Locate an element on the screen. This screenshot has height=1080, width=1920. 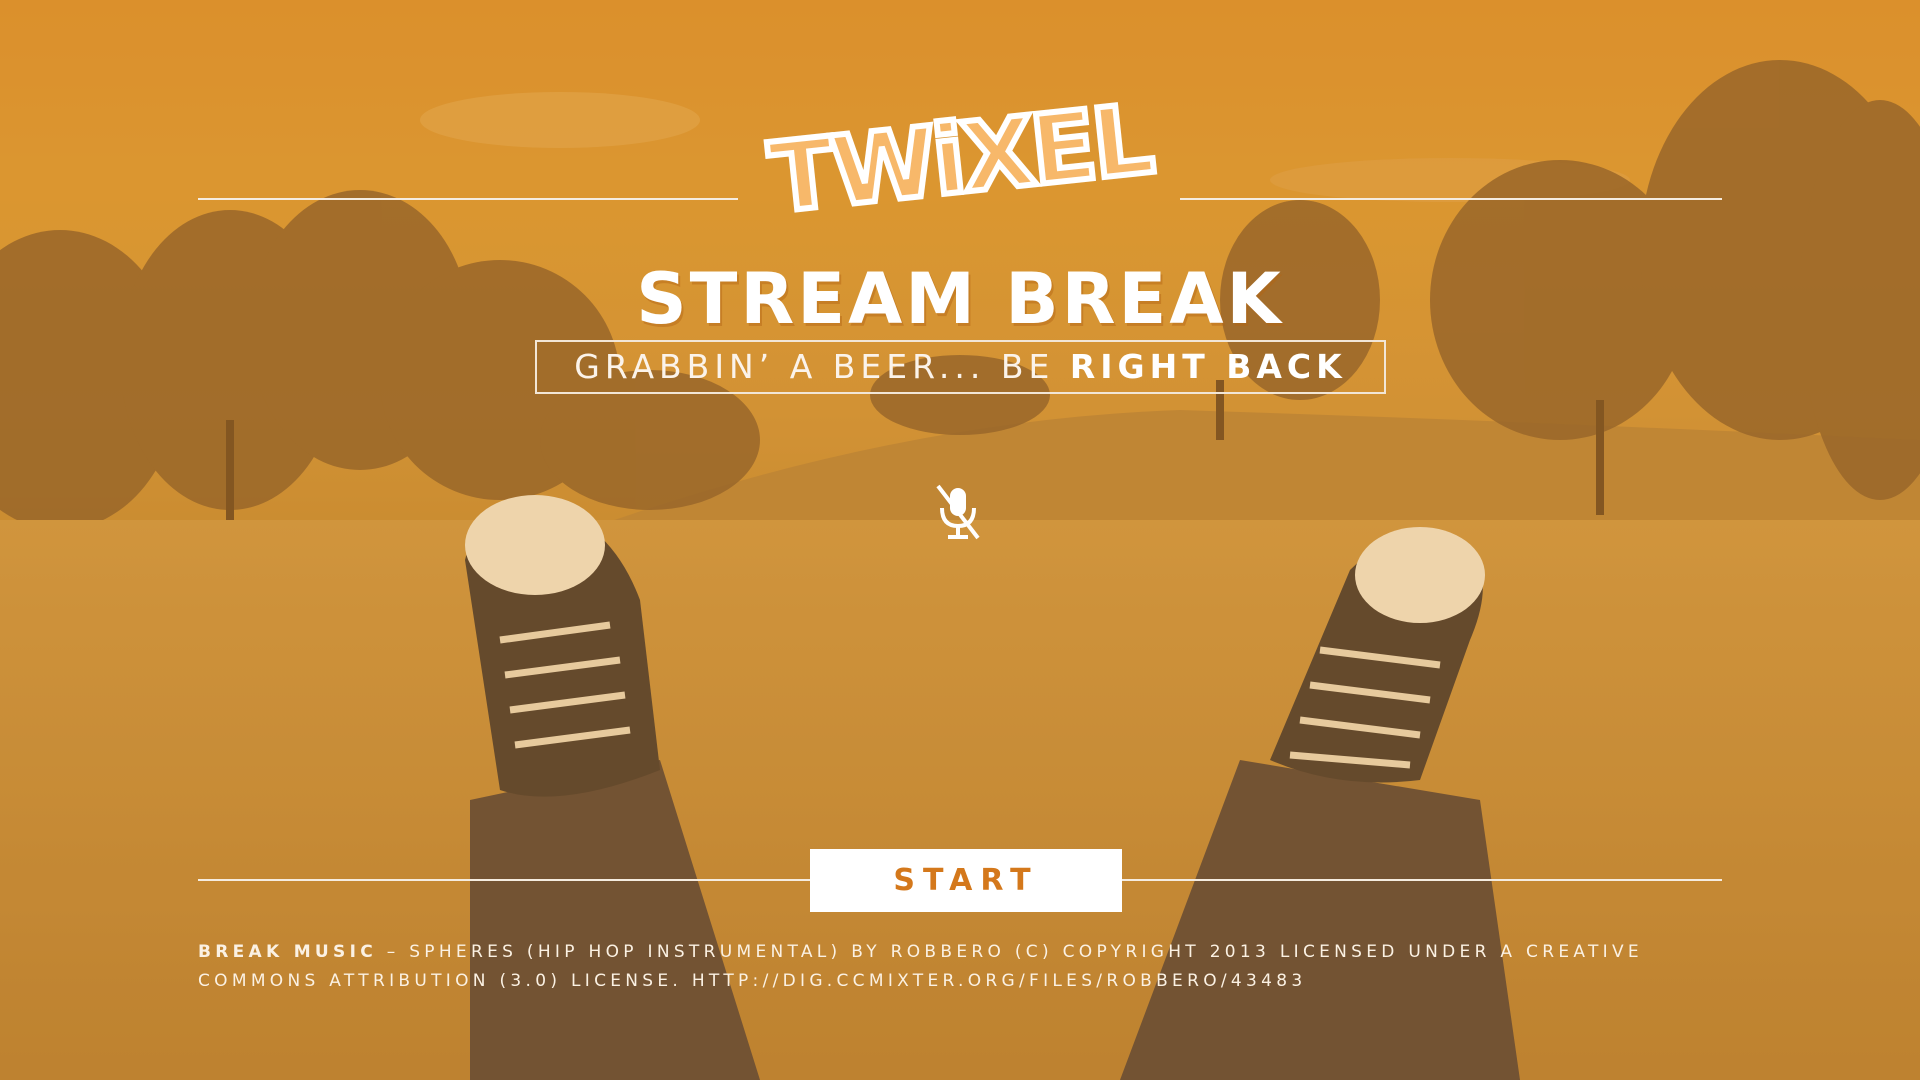
subtitle-text: GRABBIN’ A BEER... BE RIGHT BACK is located at coordinates (960, 366).